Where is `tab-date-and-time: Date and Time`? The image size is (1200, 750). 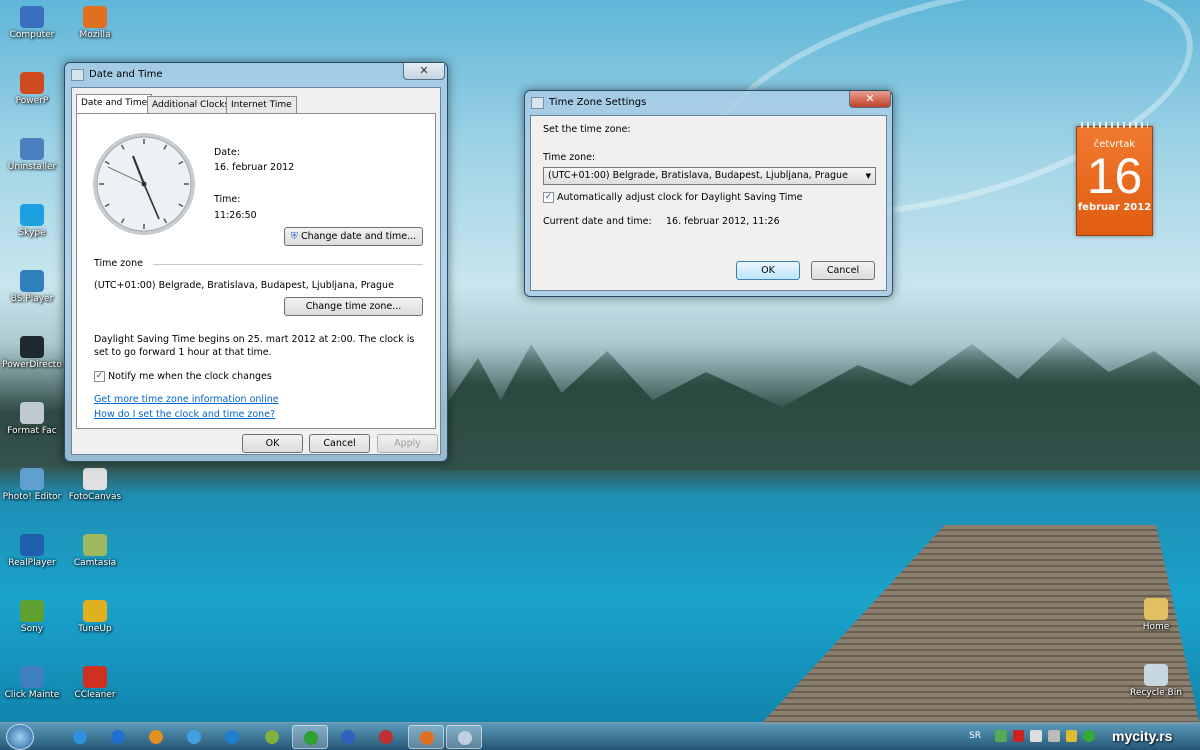
tab-date-and-time: Date and Time is located at coordinates (114, 103).